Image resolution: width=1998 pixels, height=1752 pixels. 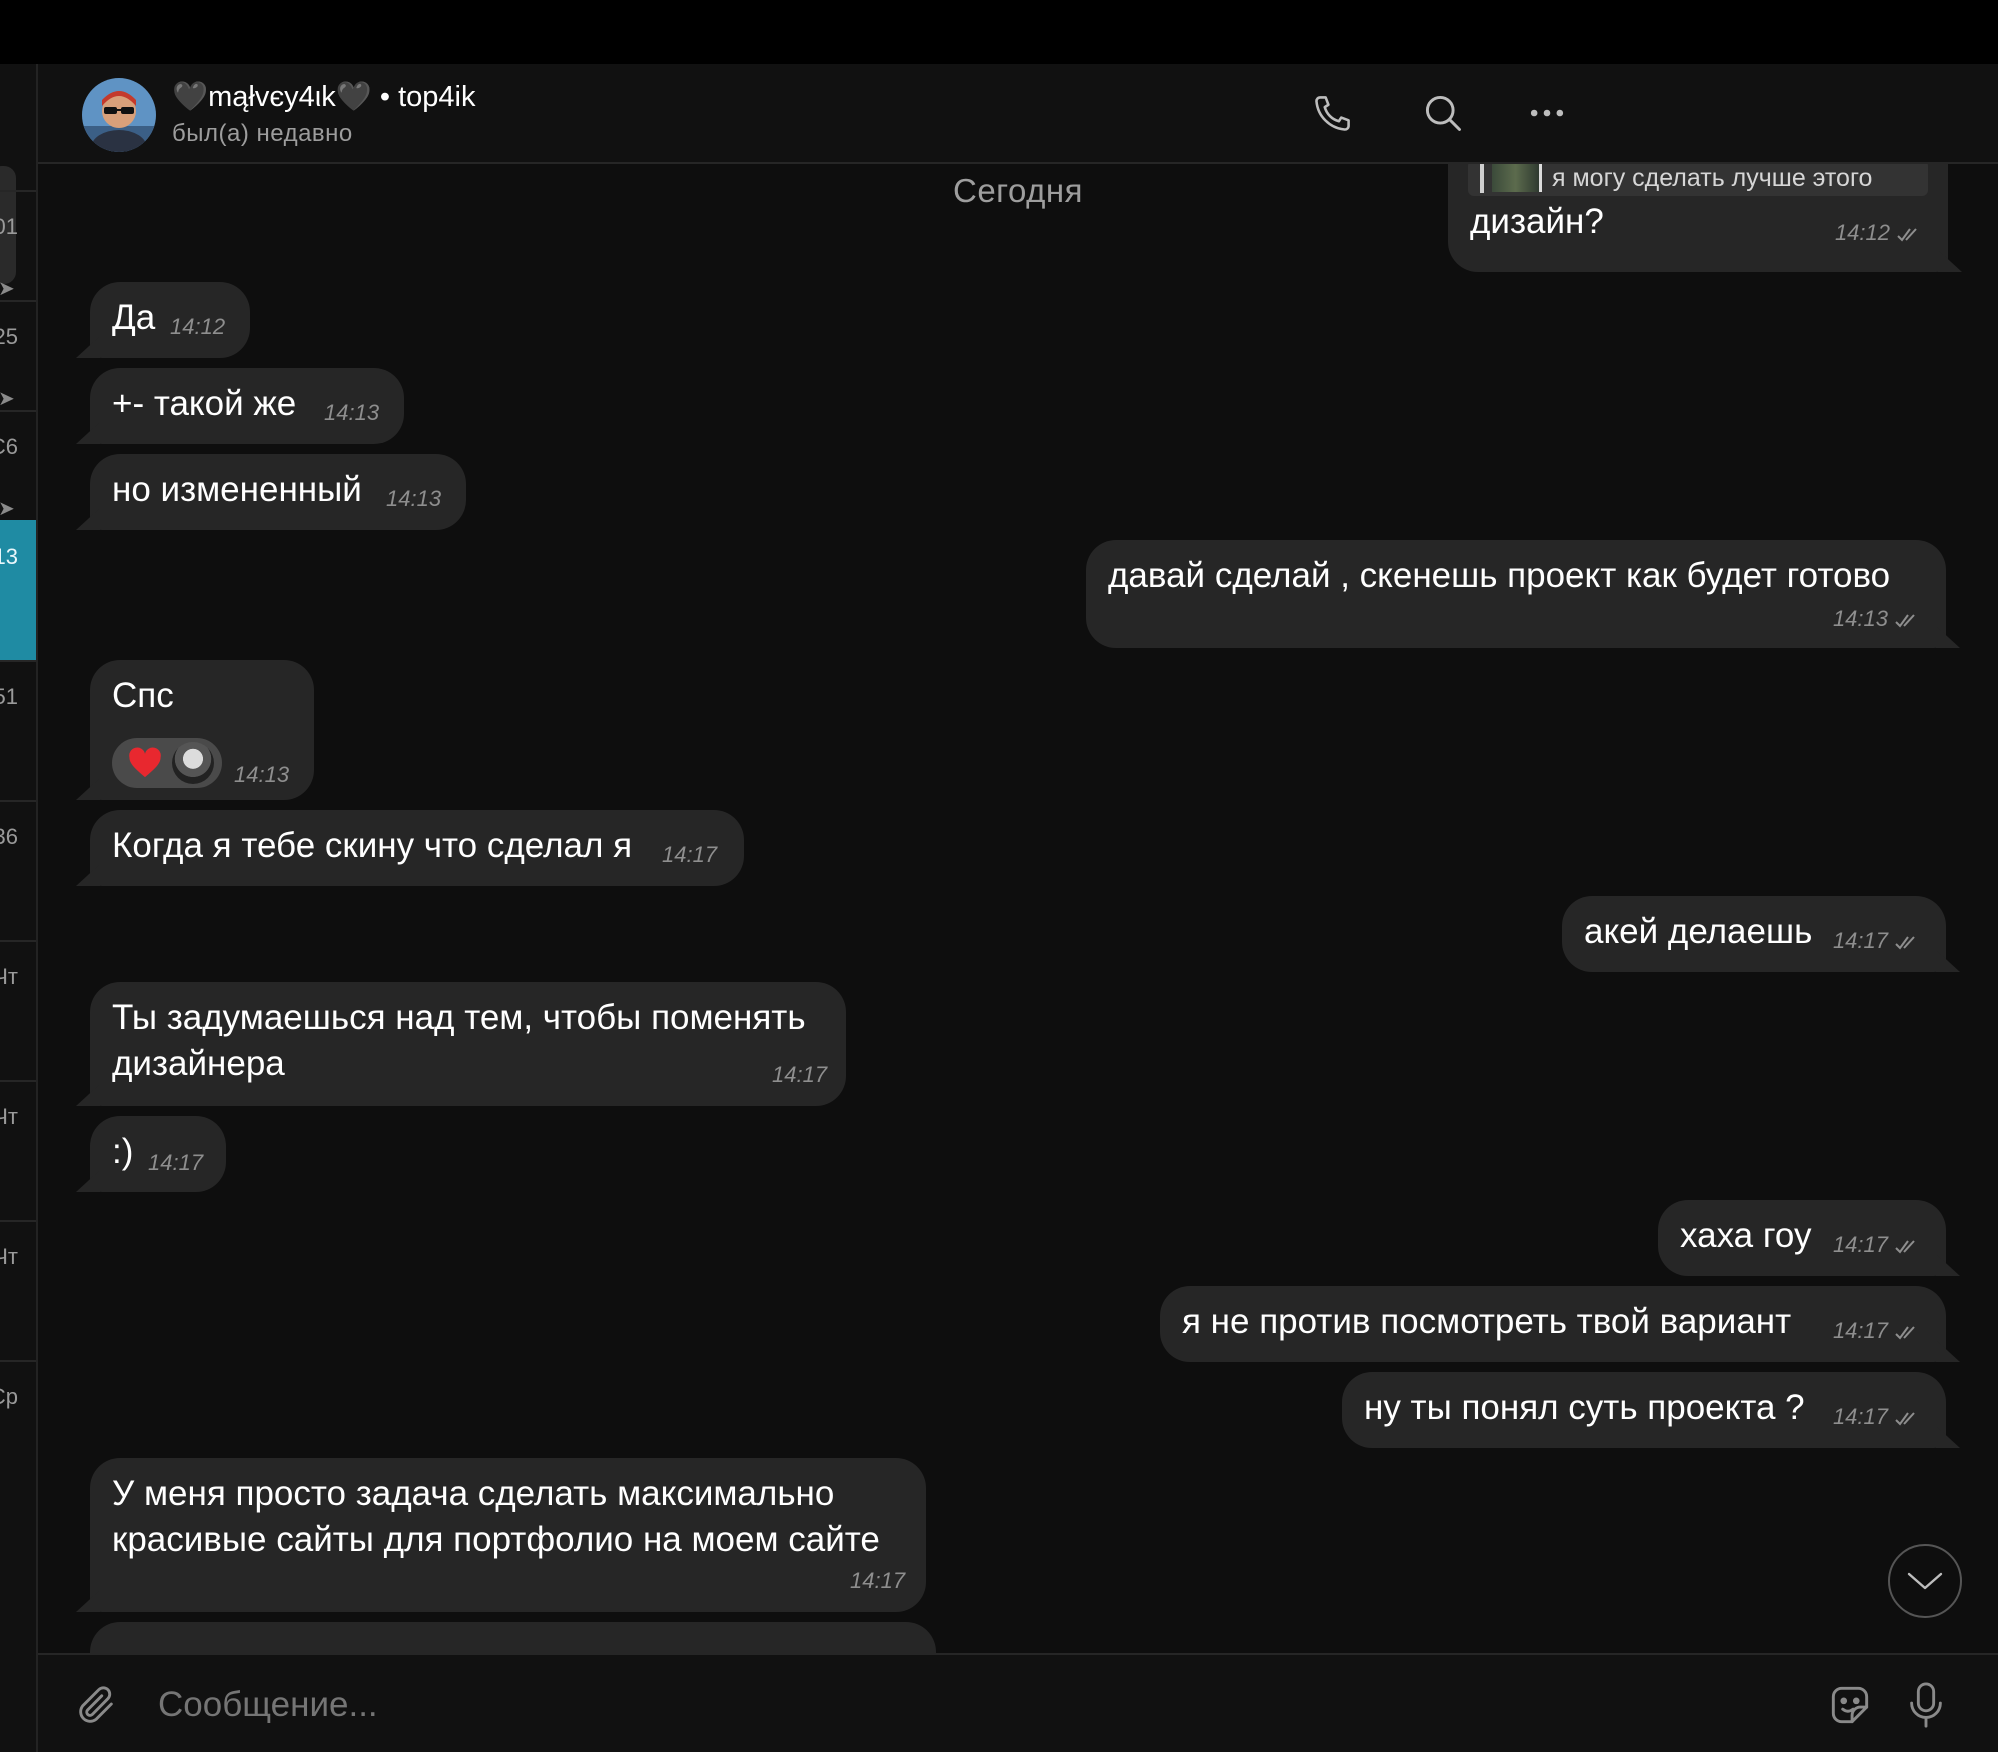 I want to click on reply-quote: я могу сделать лучше этого, so click(x=1698, y=180).